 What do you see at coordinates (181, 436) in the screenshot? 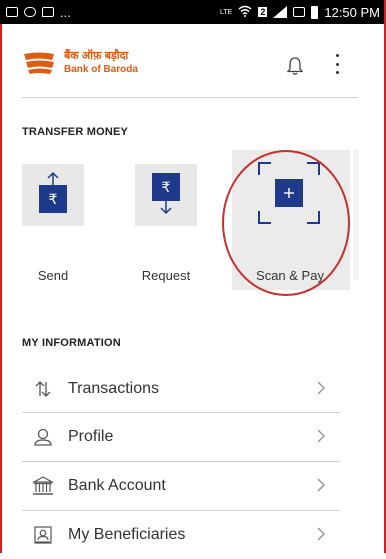
I see `list-item-profile: Profile` at bounding box center [181, 436].